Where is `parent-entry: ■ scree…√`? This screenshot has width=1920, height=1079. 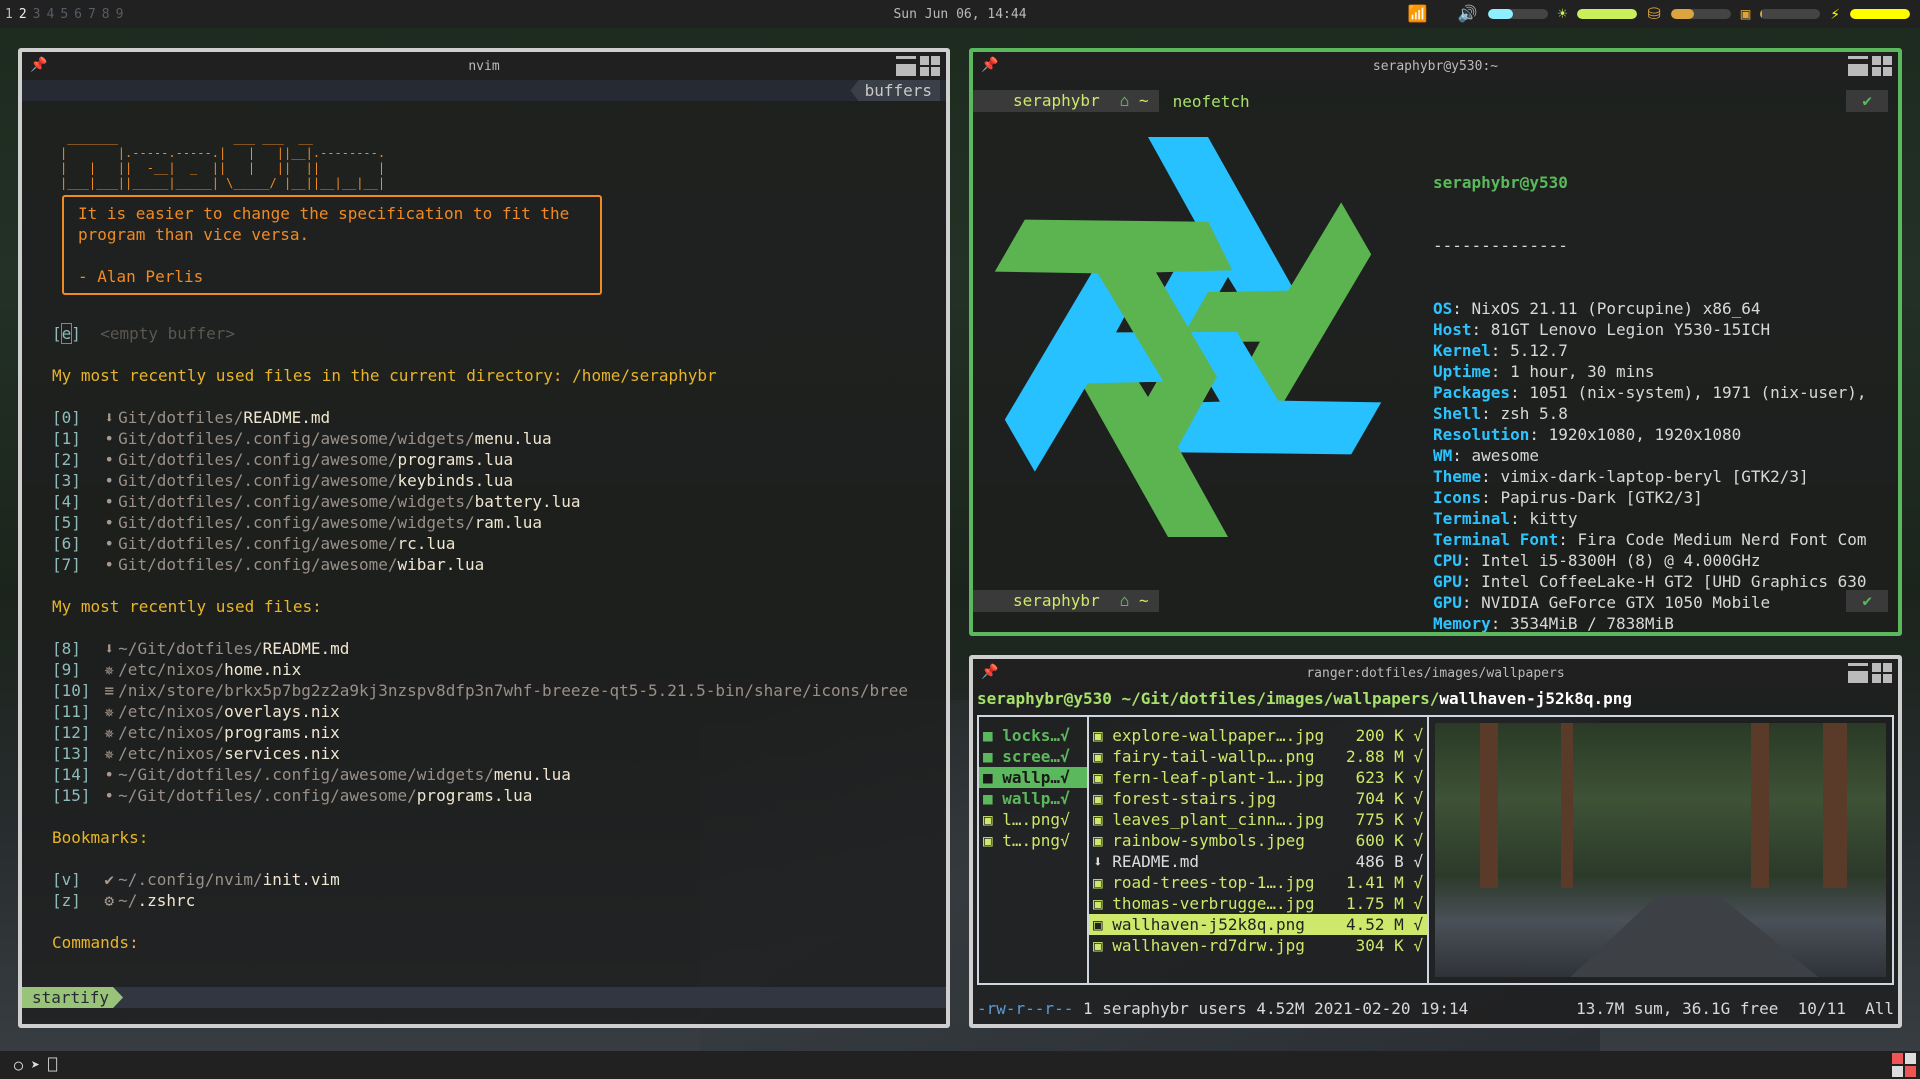
parent-entry: ■ scree…√ is located at coordinates (1033, 756).